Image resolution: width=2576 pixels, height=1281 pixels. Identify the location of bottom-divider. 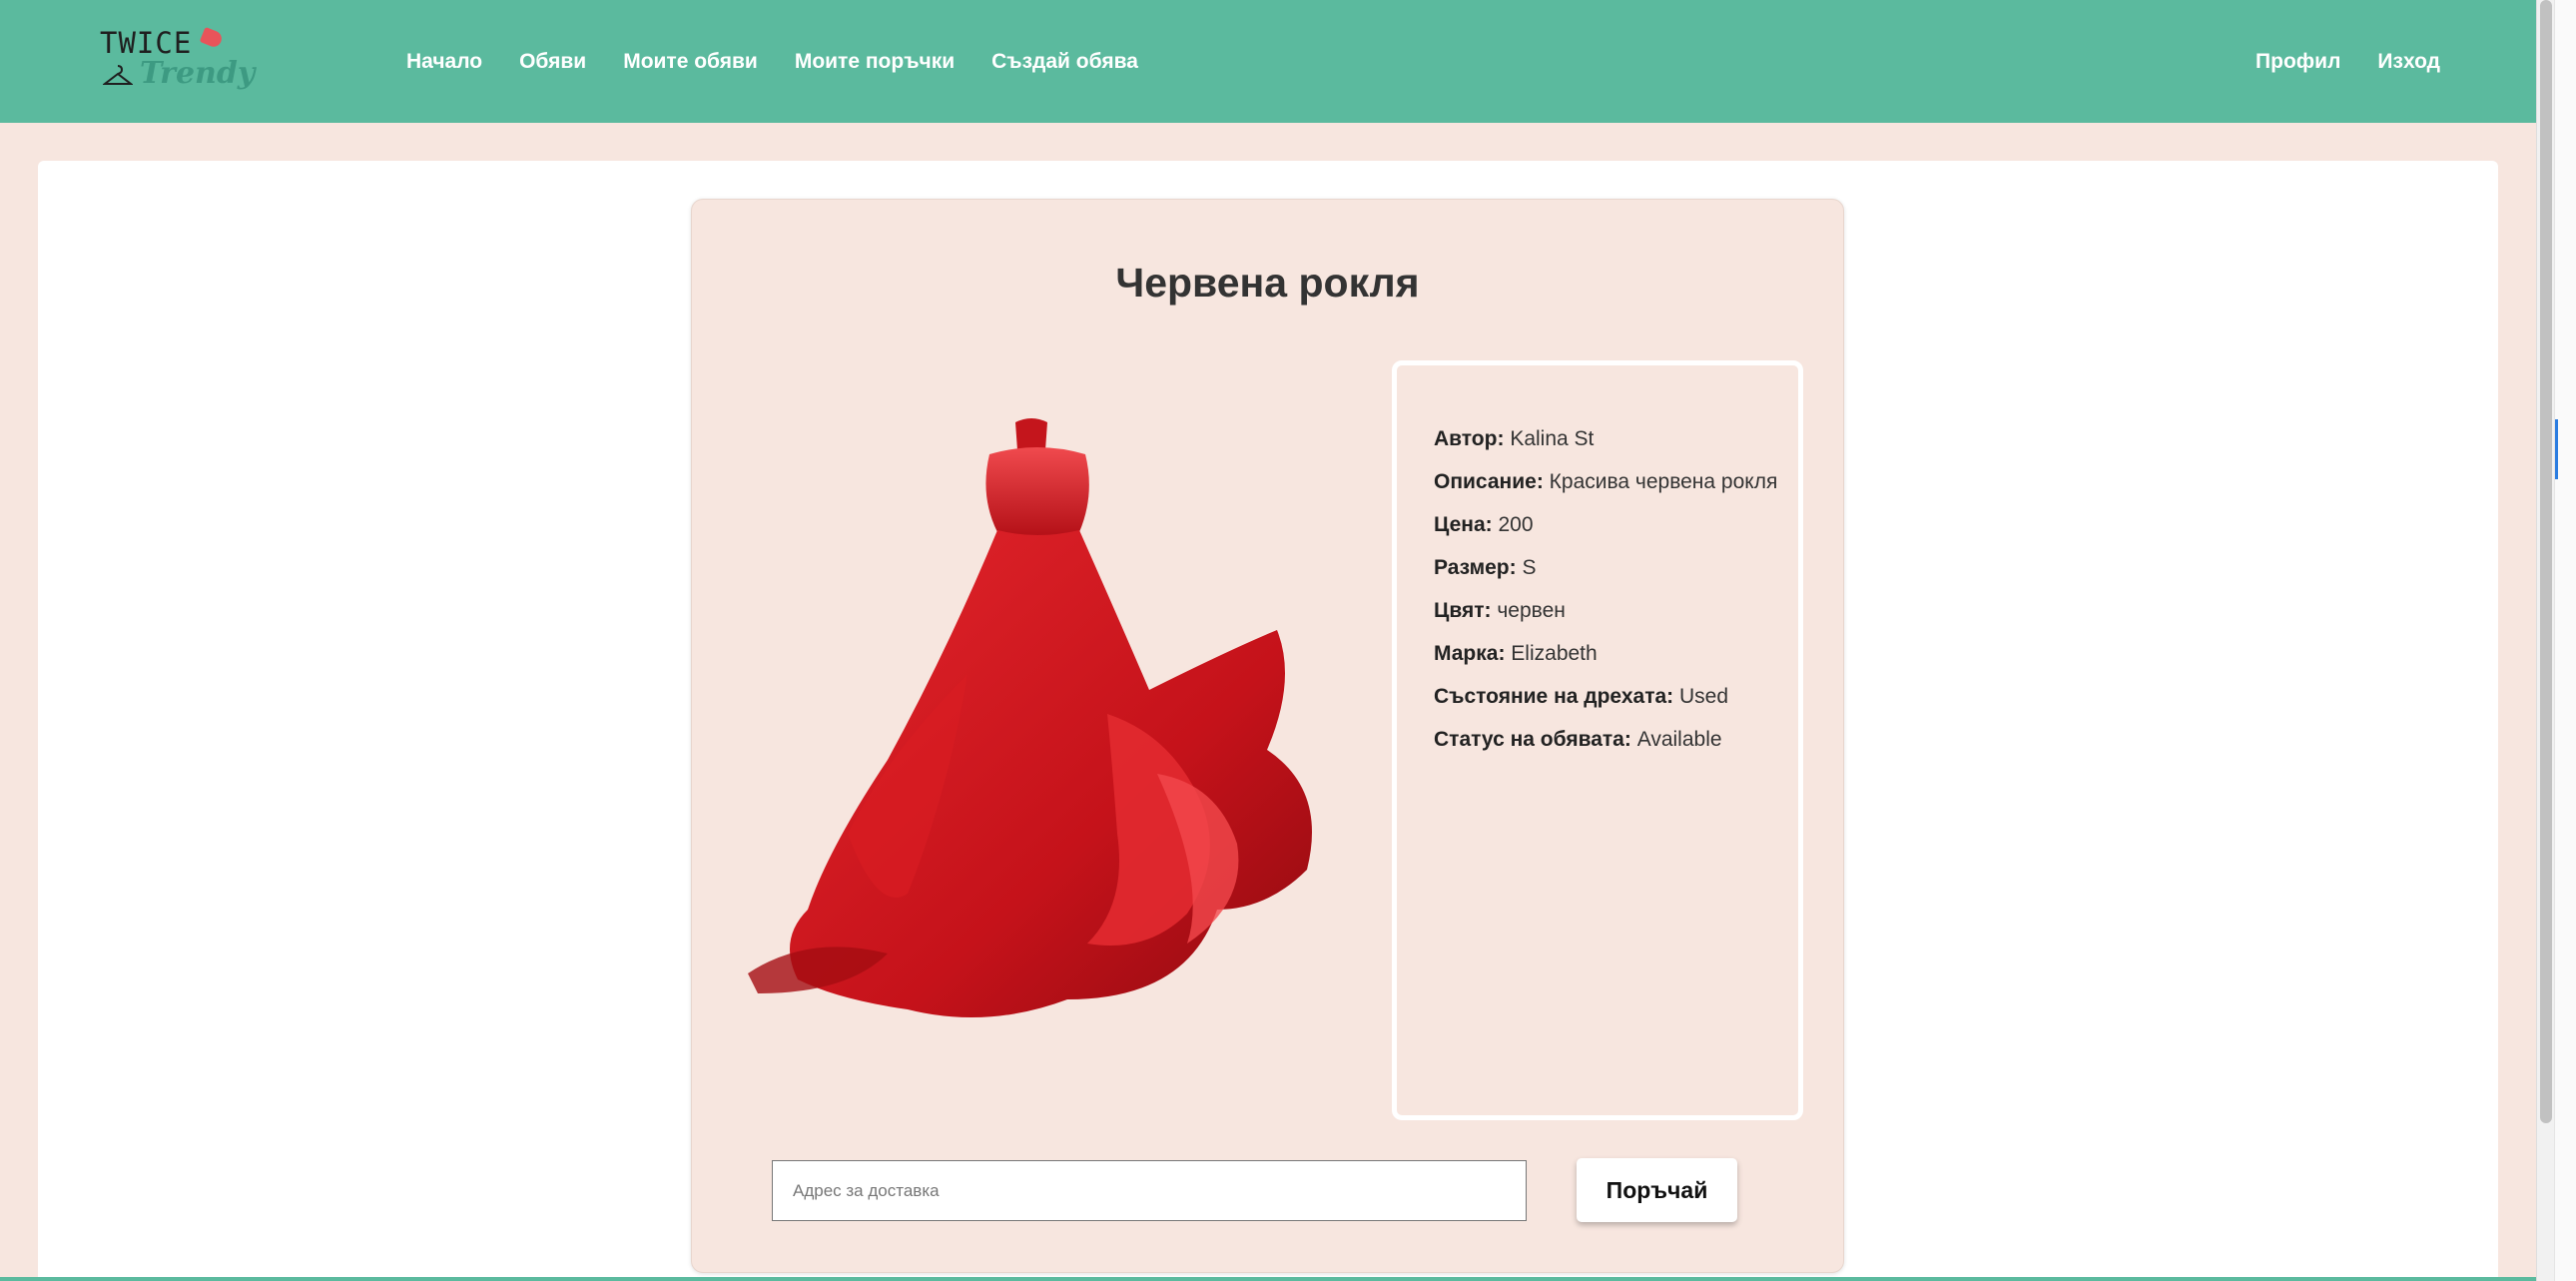
(1268, 1279).